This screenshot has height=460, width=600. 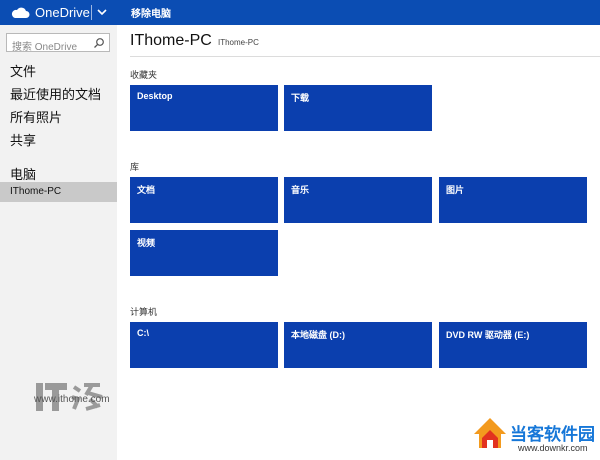 What do you see at coordinates (300, 12) in the screenshot?
I see `top-bar: OneDrive 移除电脑` at bounding box center [300, 12].